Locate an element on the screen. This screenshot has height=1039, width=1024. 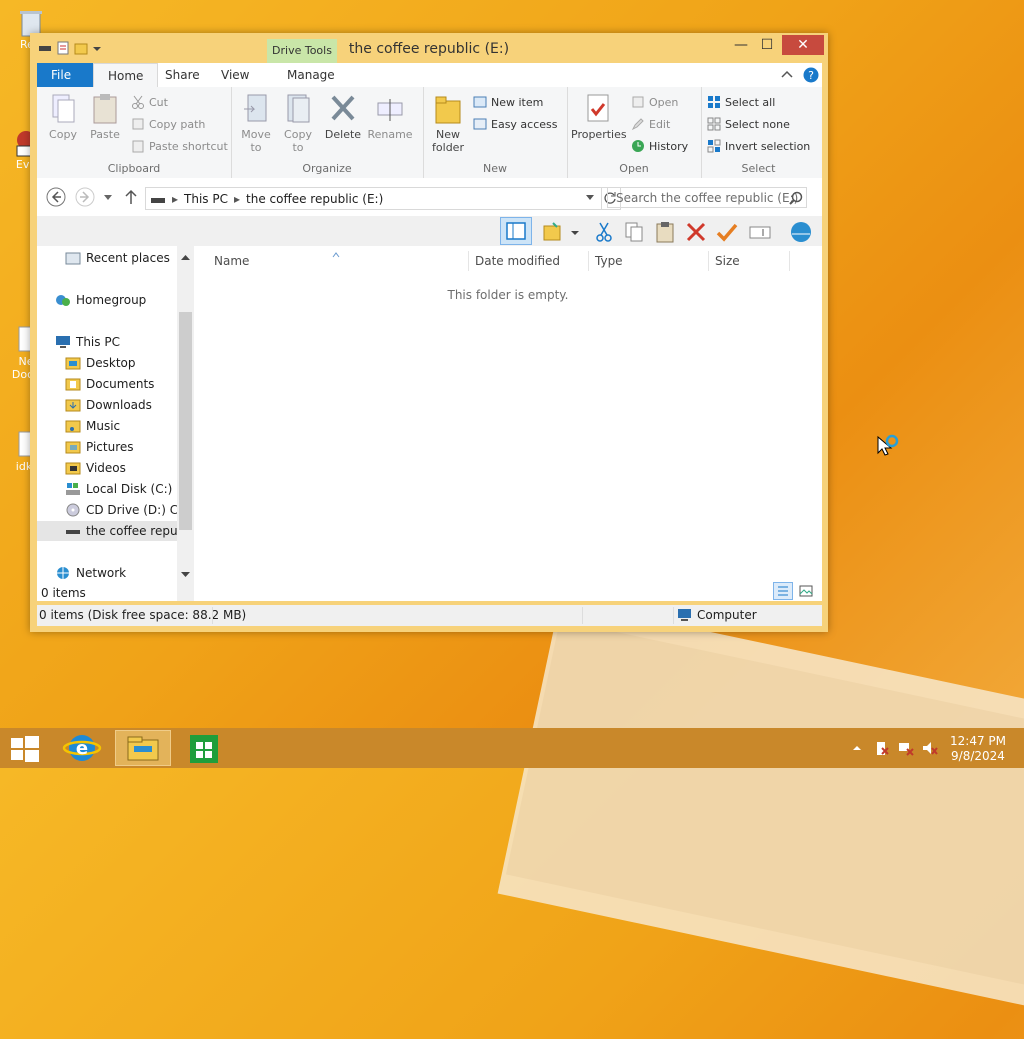
status-divider is located at coordinates (212, 615).